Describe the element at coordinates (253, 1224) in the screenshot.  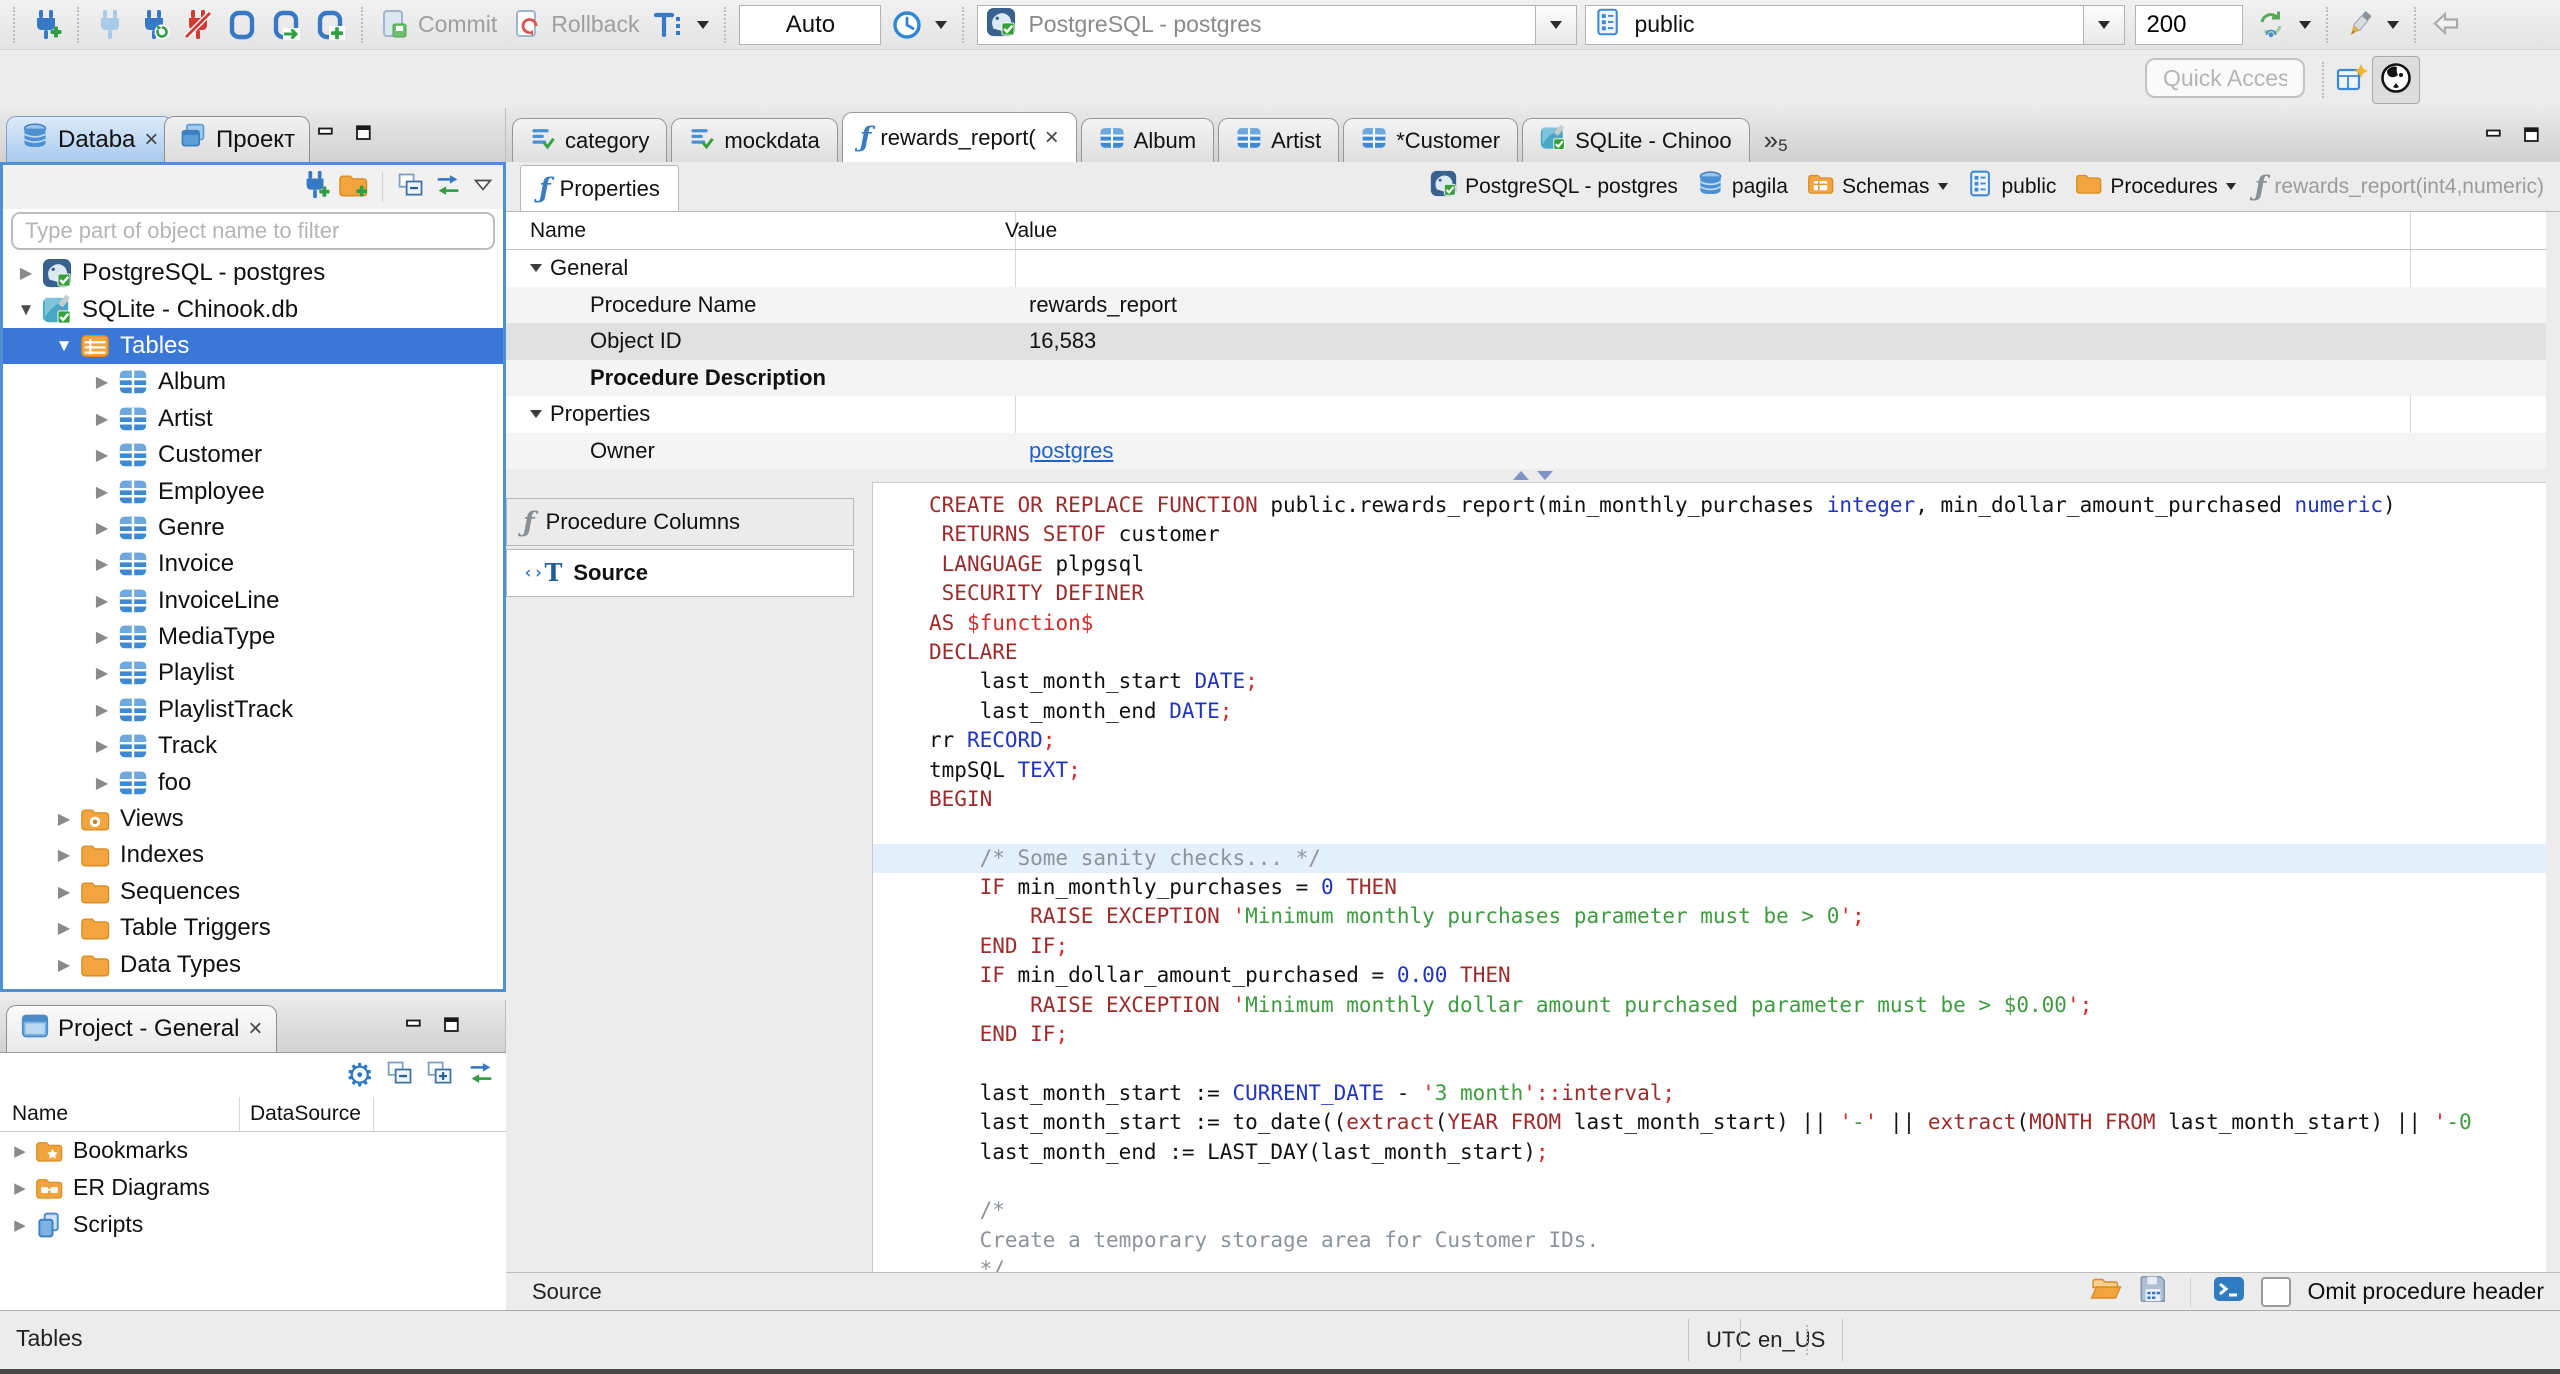
I see `project-item-scripts: ▶ Scripts` at that location.